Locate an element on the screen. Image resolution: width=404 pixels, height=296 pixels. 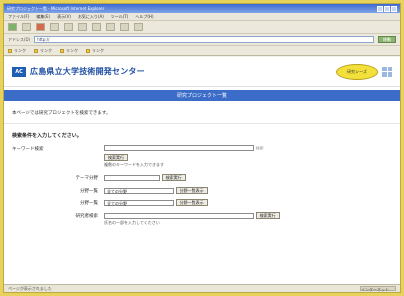
address-input: http:// is located at coordinates (204, 39).